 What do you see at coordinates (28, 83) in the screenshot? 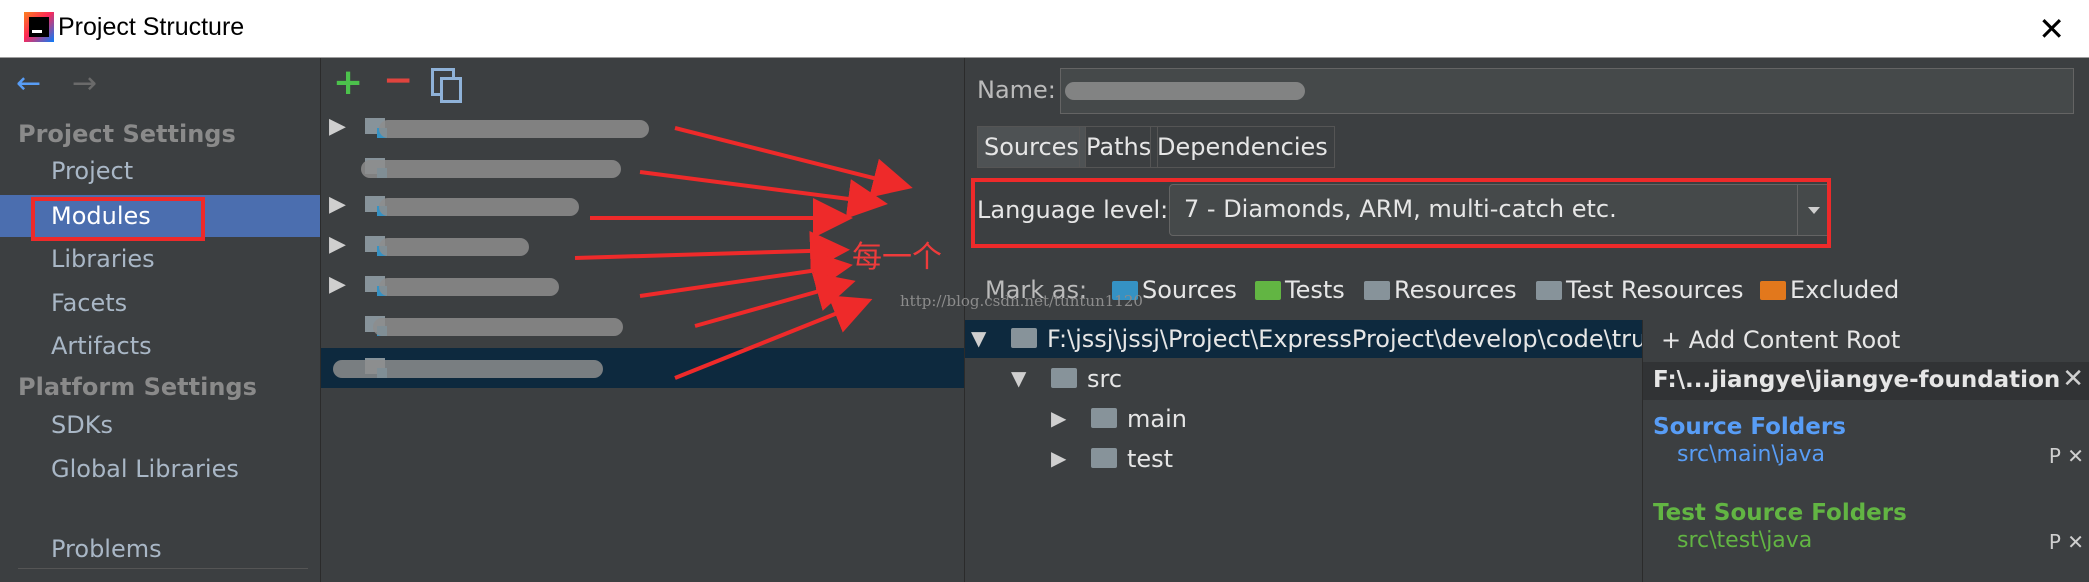
I see `back-arrow-icon: ←` at bounding box center [28, 83].